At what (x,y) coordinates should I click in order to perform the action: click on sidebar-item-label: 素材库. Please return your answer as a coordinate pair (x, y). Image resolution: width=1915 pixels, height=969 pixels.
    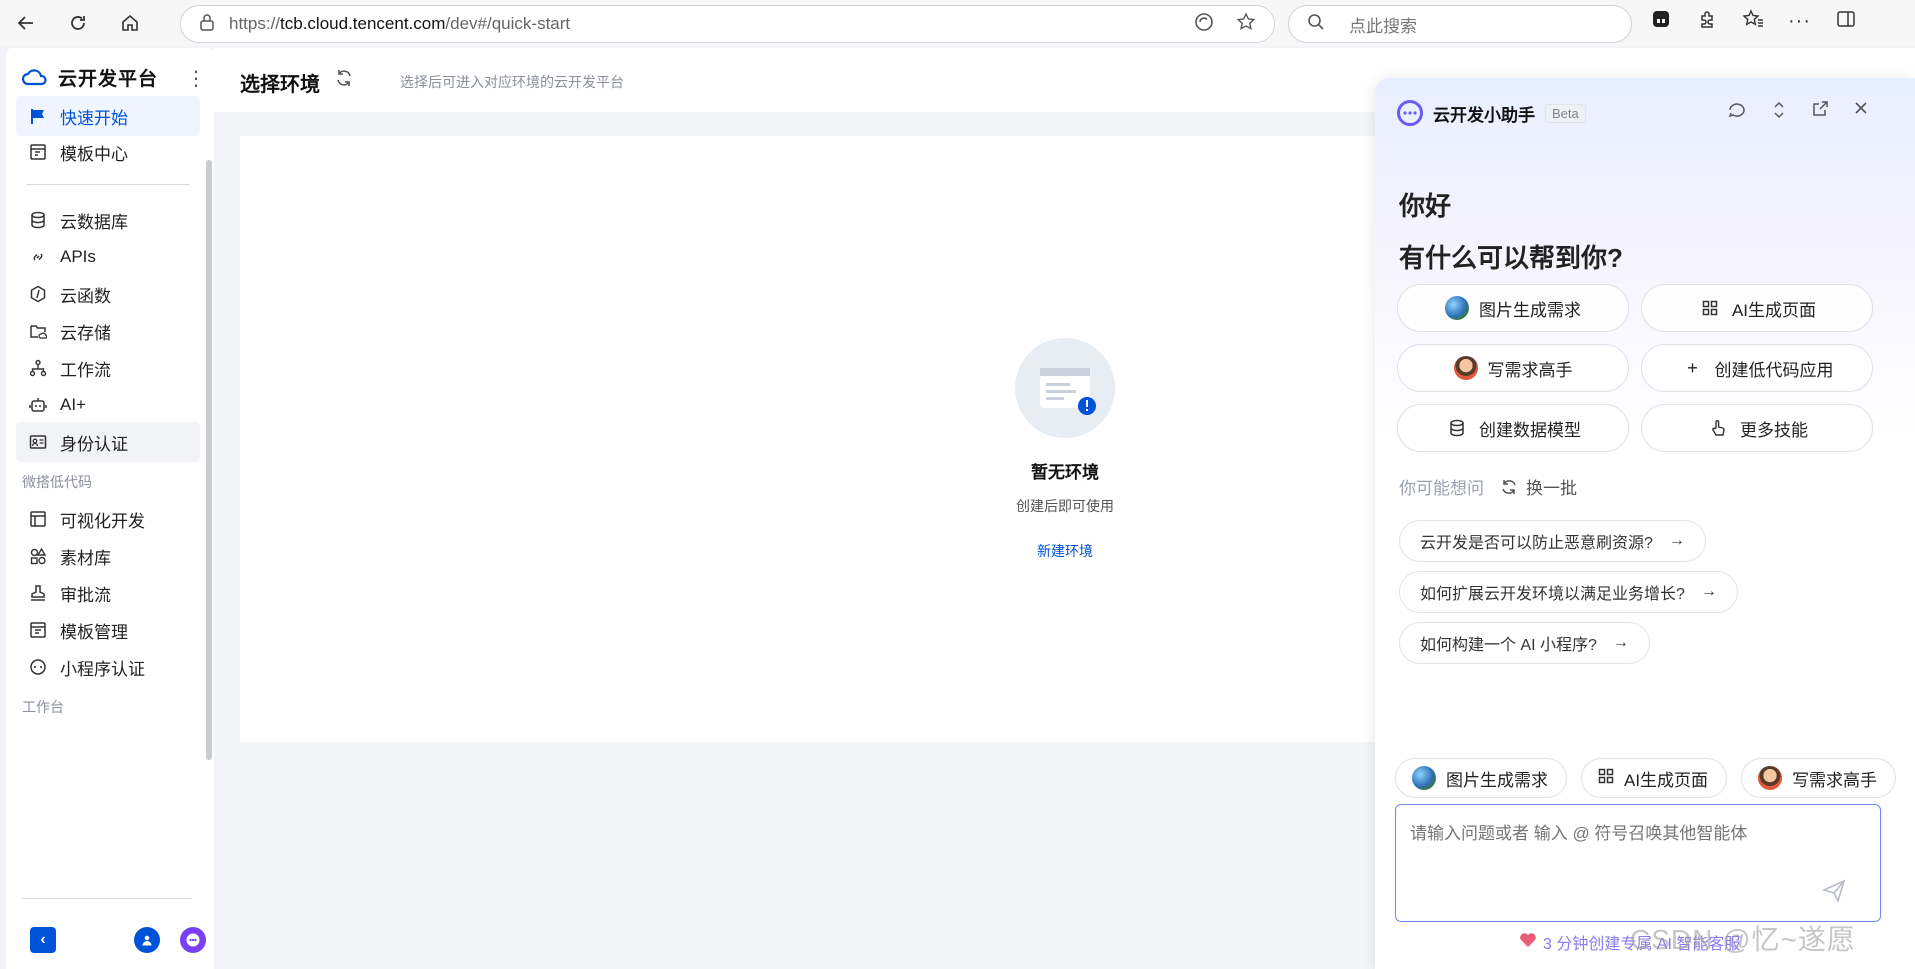
    Looking at the image, I should click on (85, 558).